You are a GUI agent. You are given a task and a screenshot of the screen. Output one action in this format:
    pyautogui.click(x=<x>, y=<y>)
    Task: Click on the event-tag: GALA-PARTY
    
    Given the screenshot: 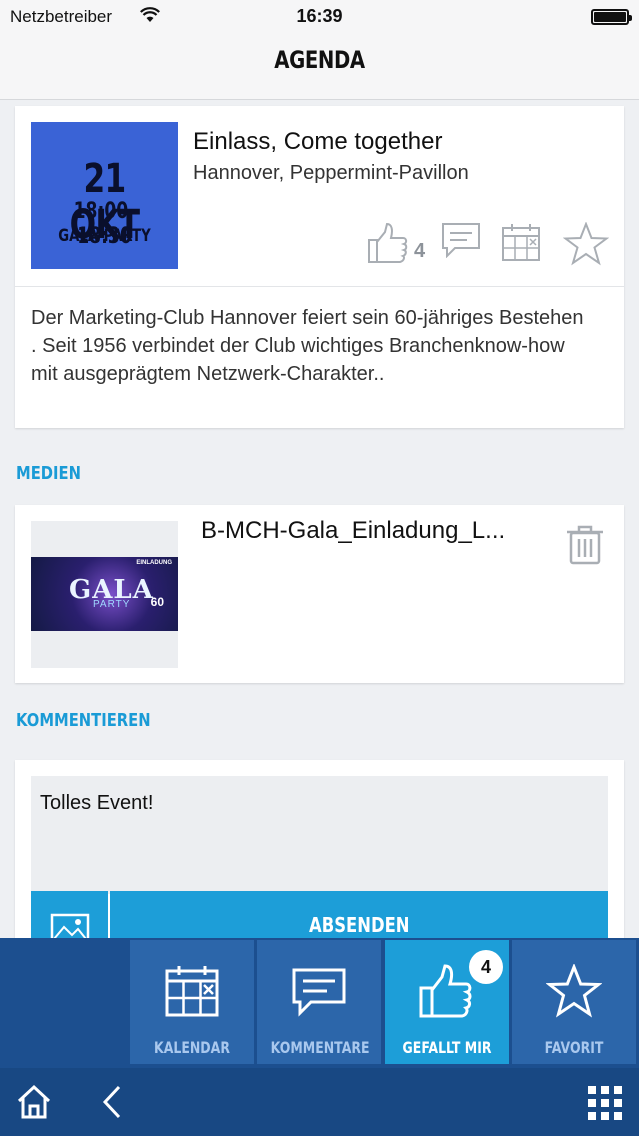 What is the action you would take?
    pyautogui.click(x=104, y=236)
    